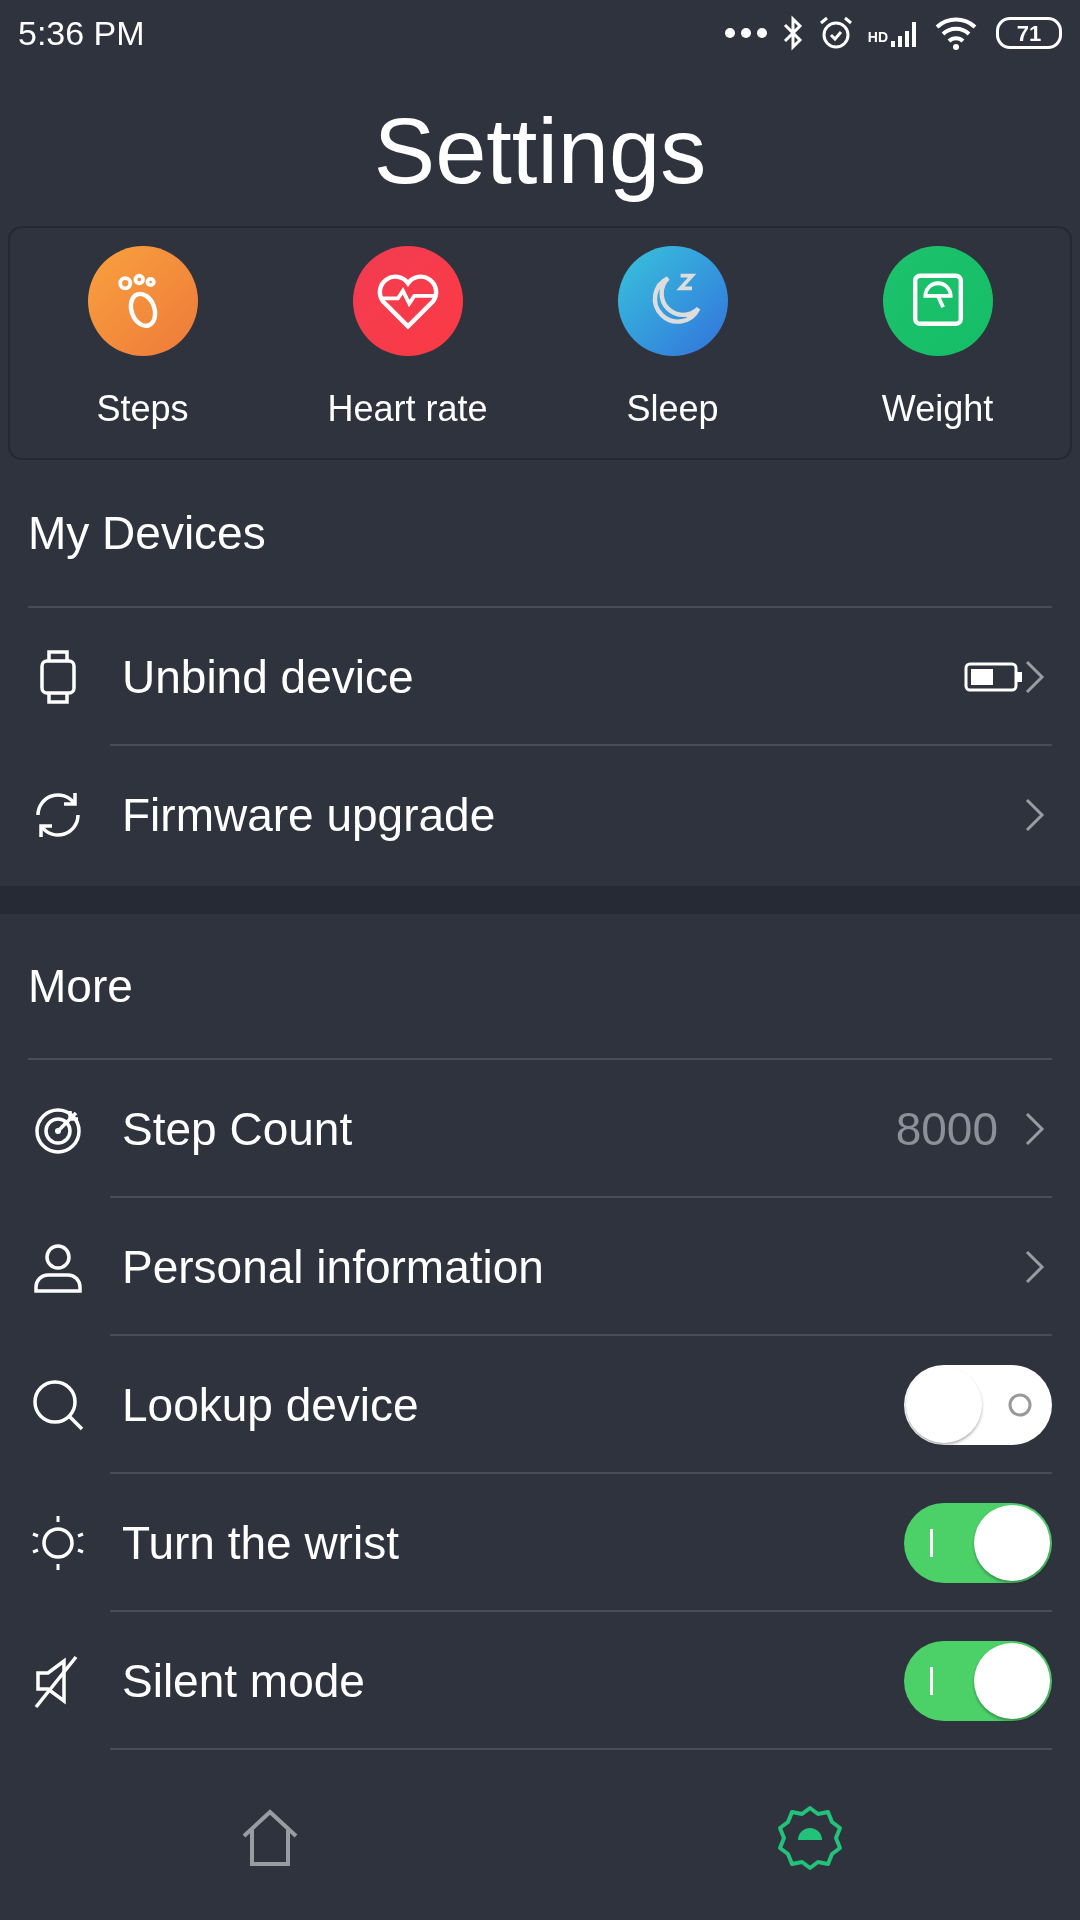 The image size is (1080, 1920). I want to click on shortcut-button: Sleep, so click(672, 341).